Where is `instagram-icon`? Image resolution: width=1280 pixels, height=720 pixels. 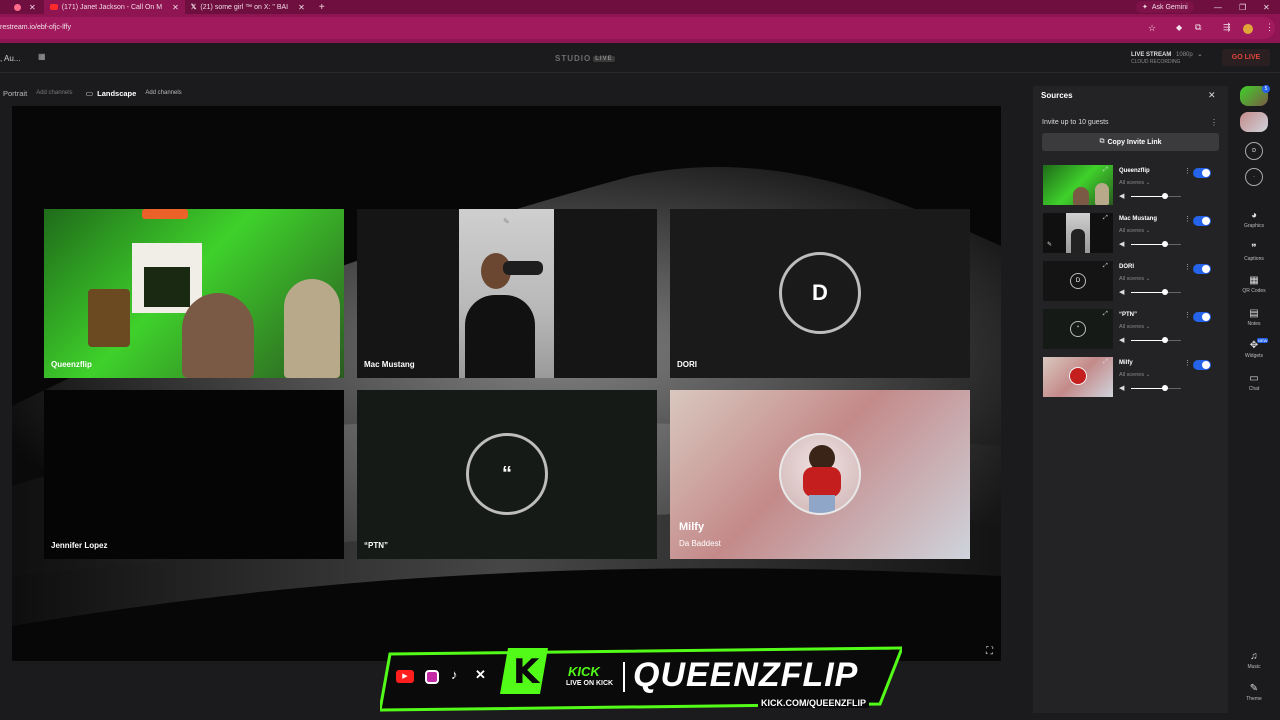 instagram-icon is located at coordinates (432, 677).